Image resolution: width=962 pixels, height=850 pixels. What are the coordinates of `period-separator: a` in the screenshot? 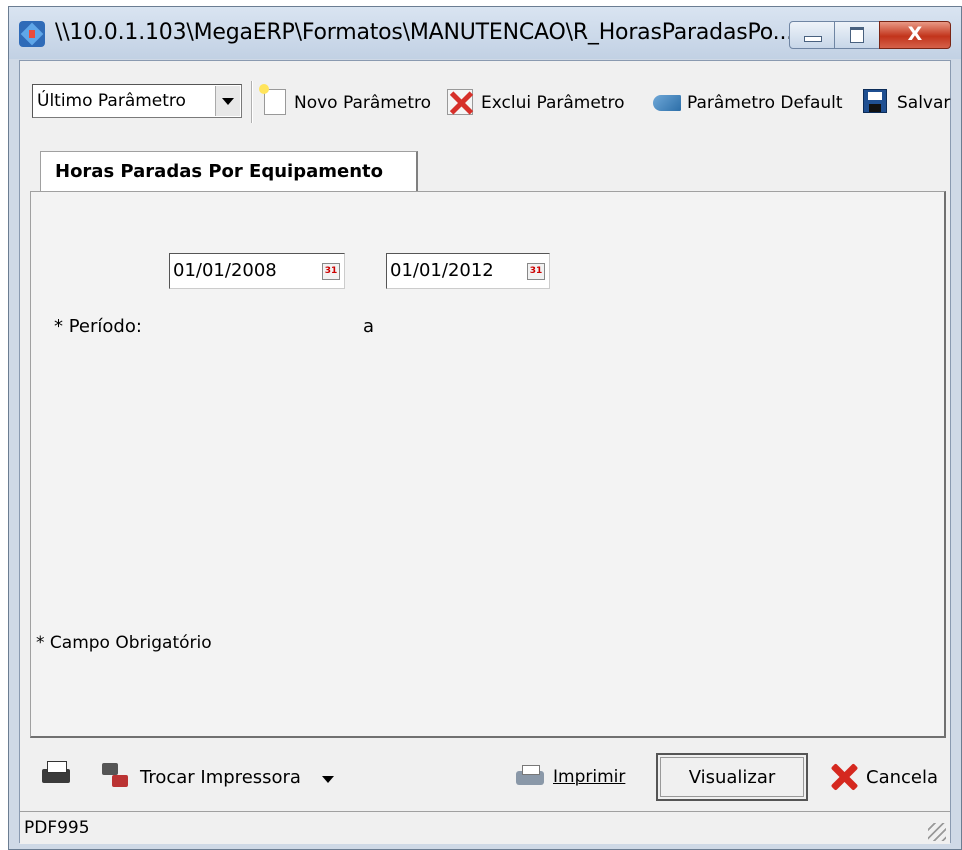 It's located at (369, 326).